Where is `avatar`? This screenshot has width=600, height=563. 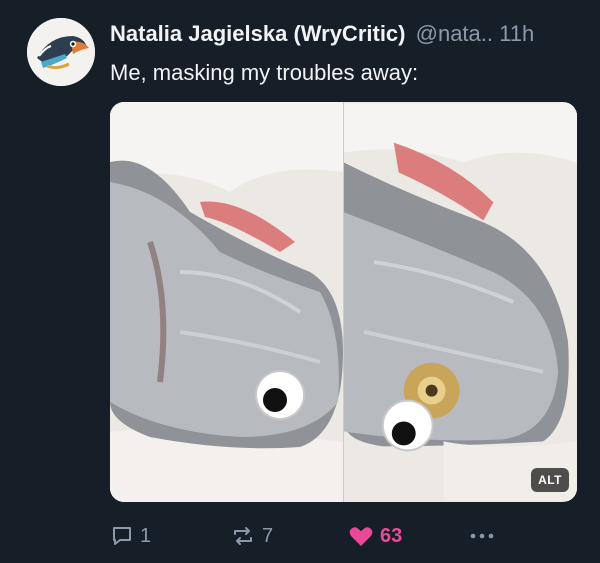 avatar is located at coordinates (61, 52).